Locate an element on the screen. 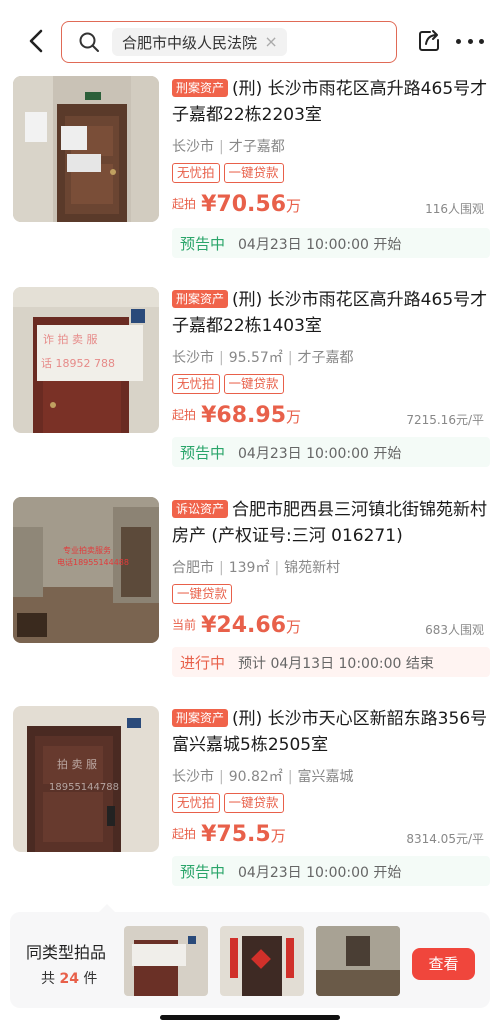  view-similar-button: 查看 is located at coordinates (443, 964).